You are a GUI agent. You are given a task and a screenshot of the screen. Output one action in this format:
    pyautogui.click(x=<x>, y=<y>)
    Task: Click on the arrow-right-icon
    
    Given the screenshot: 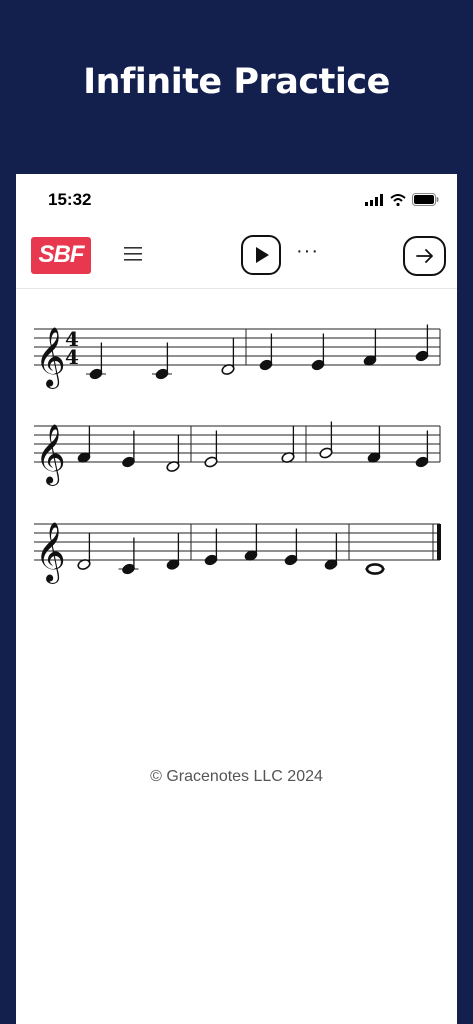 What is the action you would take?
    pyautogui.click(x=424, y=256)
    